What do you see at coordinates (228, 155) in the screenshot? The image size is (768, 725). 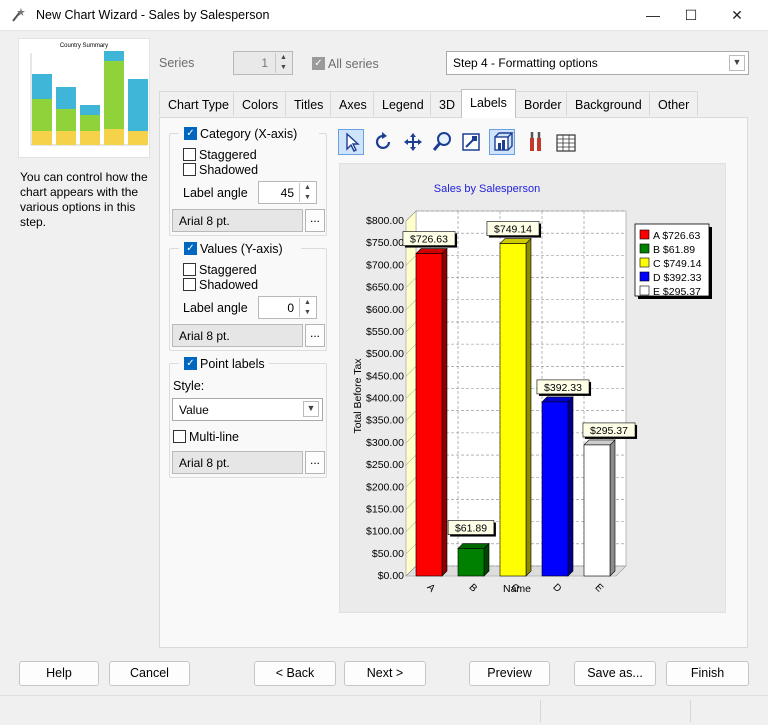 I see `category-staggered-label: Staggered` at bounding box center [228, 155].